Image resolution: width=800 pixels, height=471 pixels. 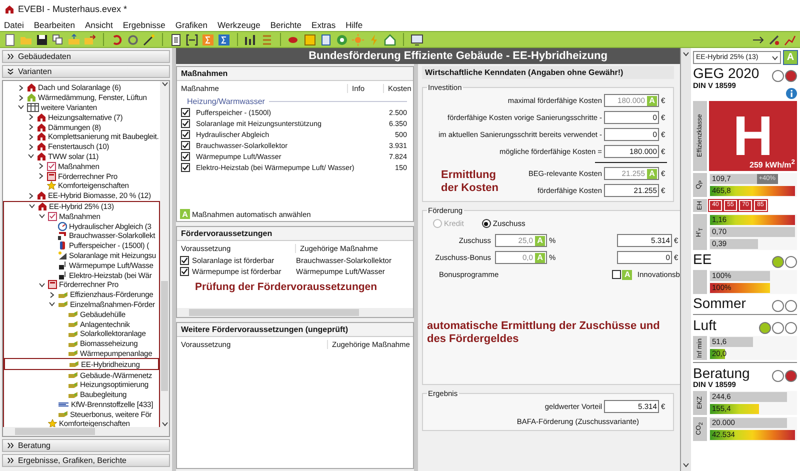 What do you see at coordinates (62, 255) in the screenshot?
I see `solar-panel-icon` at bounding box center [62, 255].